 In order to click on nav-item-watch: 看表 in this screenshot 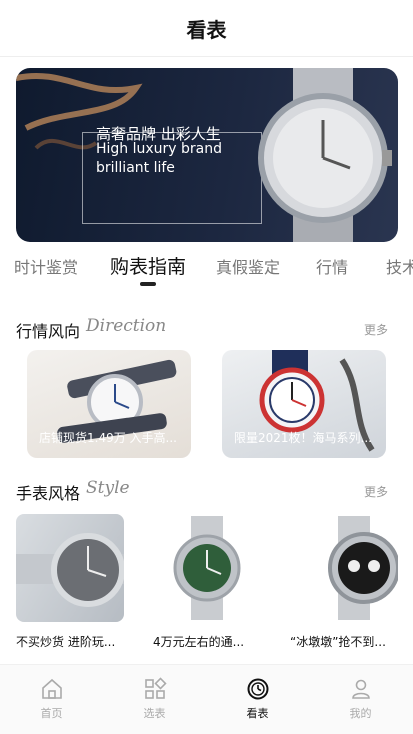, I will do `click(257, 699)`.